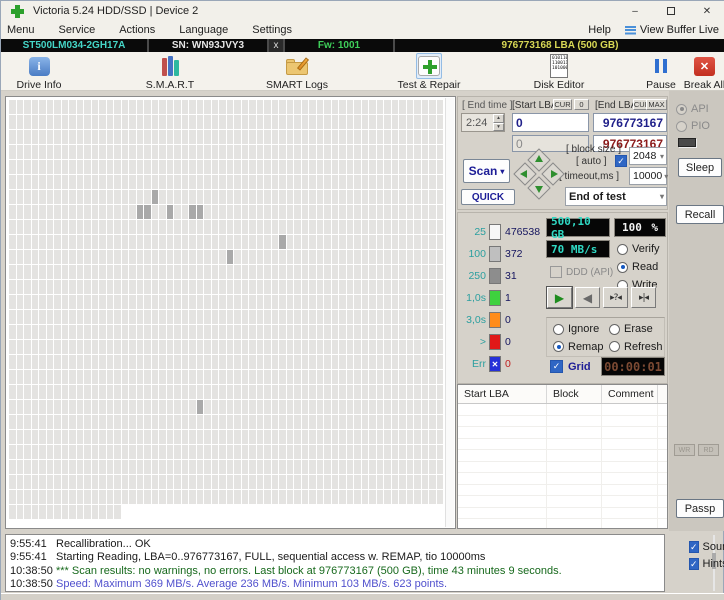  Describe the element at coordinates (39, 72) in the screenshot. I see `drive-info-button: i Drive Info` at that location.